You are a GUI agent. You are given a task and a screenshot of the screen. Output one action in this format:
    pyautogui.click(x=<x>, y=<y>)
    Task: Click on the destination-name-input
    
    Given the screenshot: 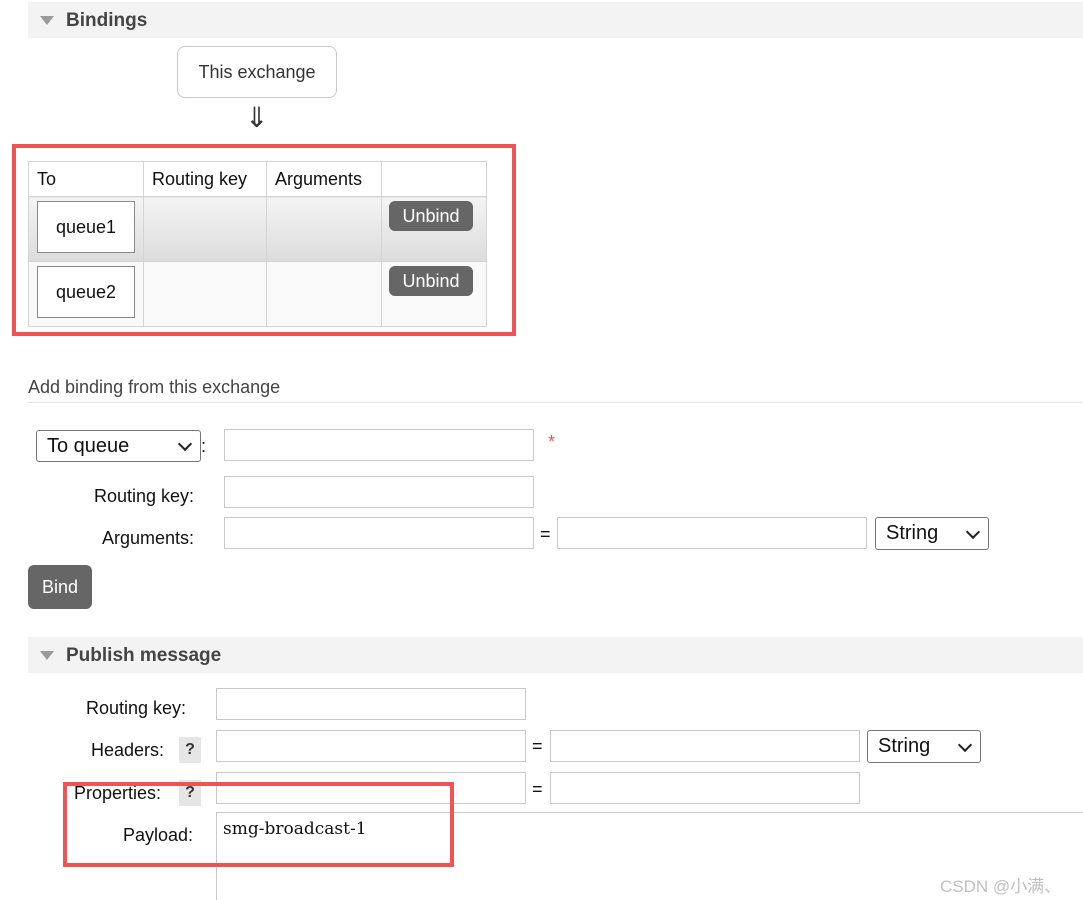 What is the action you would take?
    pyautogui.click(x=379, y=445)
    